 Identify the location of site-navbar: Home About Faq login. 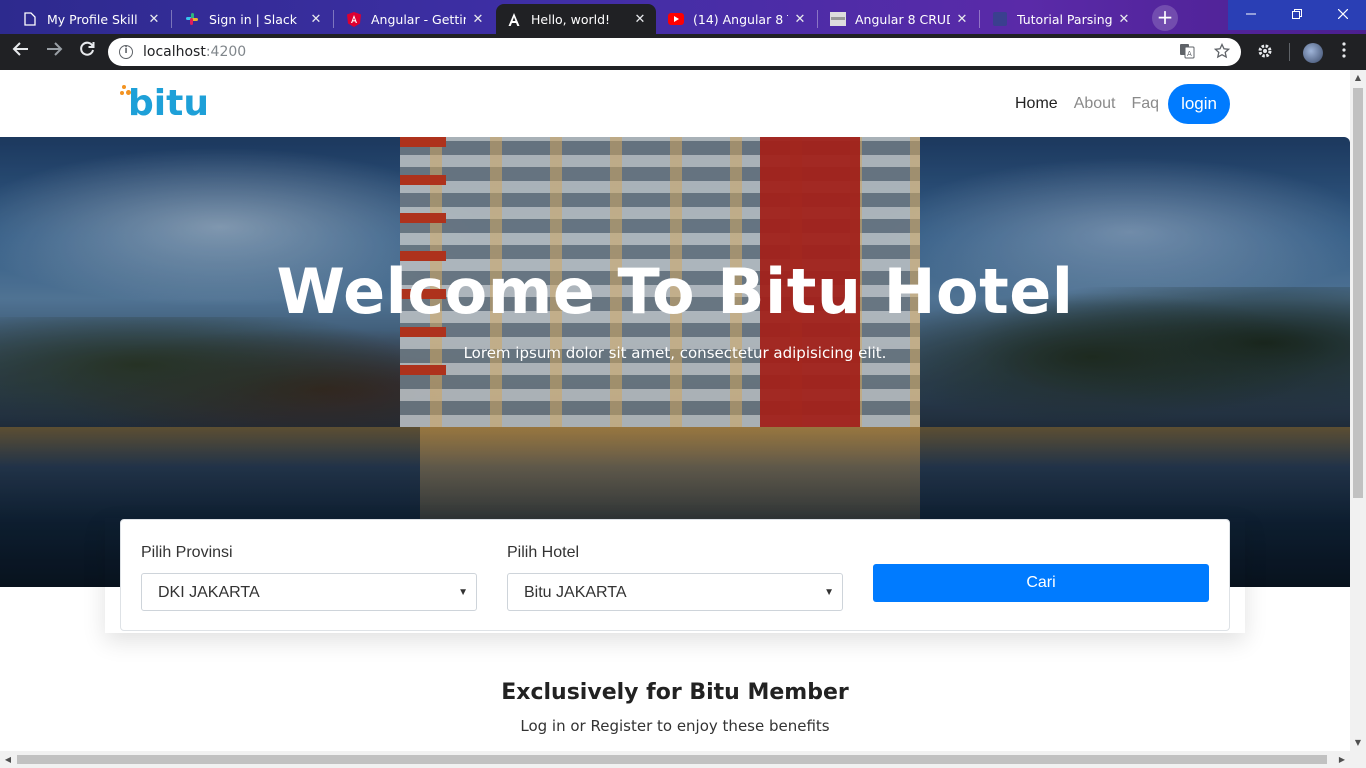
(1114, 104).